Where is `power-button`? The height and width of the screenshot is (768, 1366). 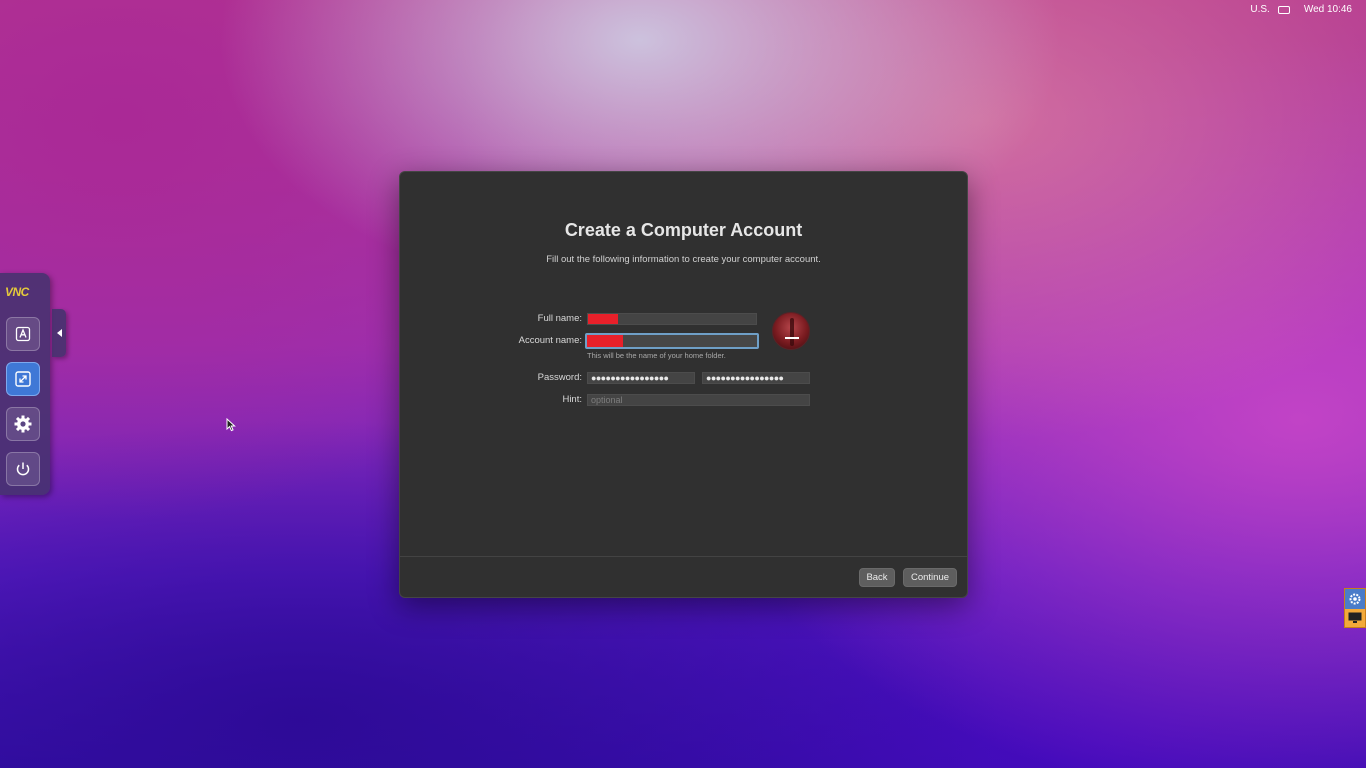 power-button is located at coordinates (23, 469).